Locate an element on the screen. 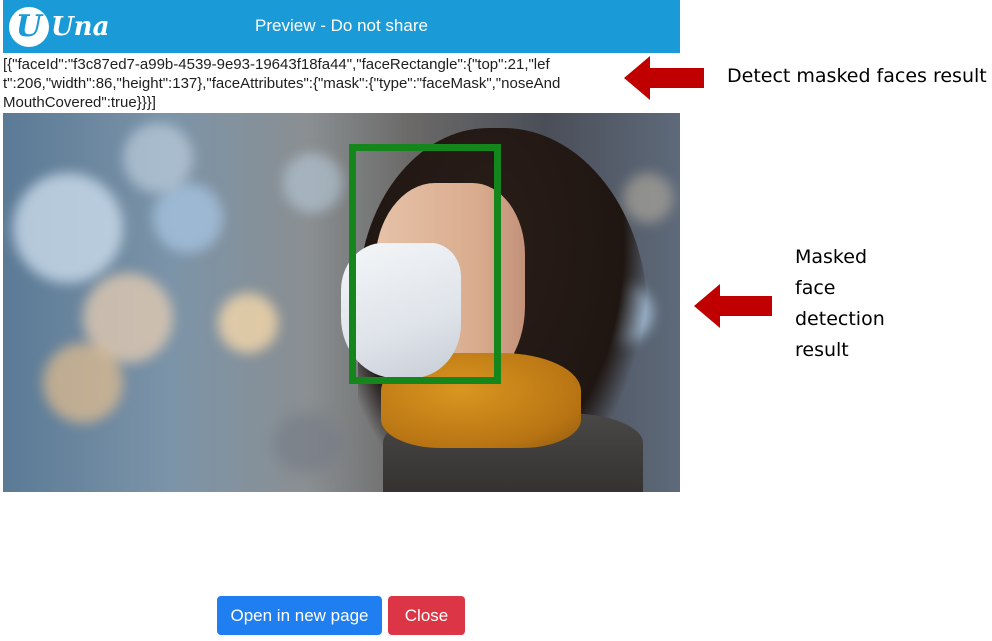 The width and height of the screenshot is (992, 641). annotation-line: result is located at coordinates (822, 350).